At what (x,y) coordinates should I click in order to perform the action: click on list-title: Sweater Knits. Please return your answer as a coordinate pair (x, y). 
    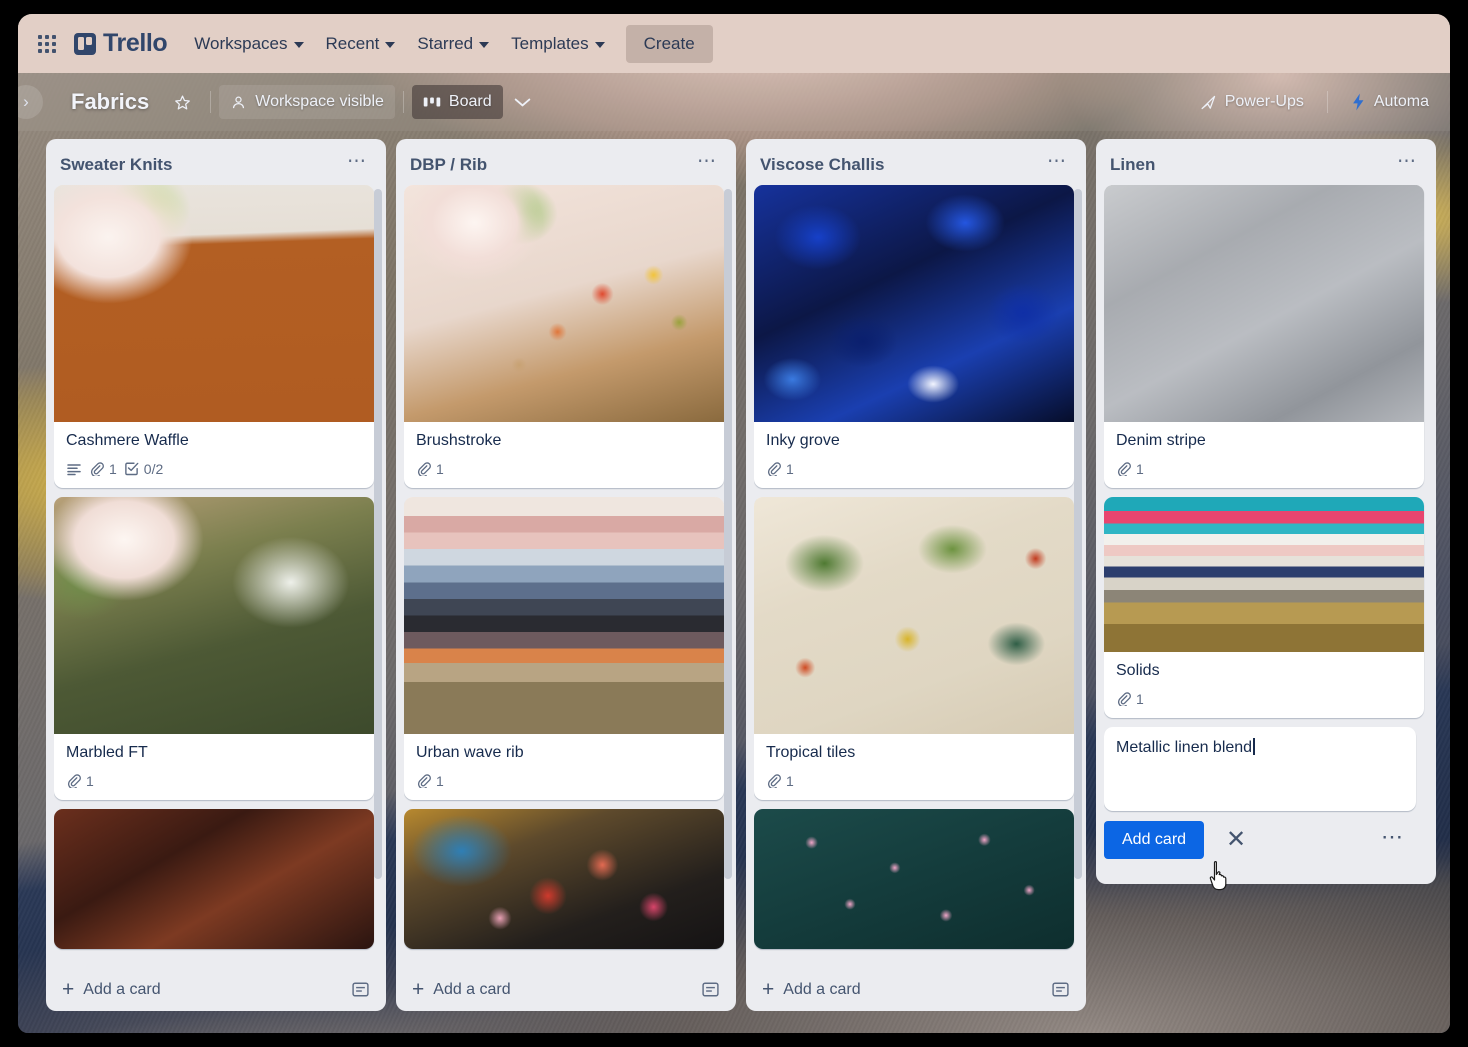
    Looking at the image, I should click on (200, 165).